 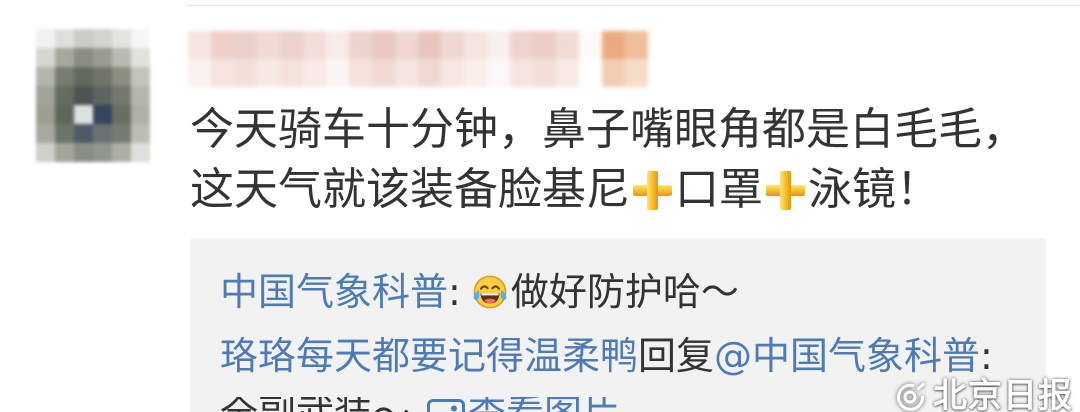 What do you see at coordinates (608, 129) in the screenshot?
I see `comment-line-1: 今天骑车十分钟，鼻子嘴眼角都是白毛毛，` at bounding box center [608, 129].